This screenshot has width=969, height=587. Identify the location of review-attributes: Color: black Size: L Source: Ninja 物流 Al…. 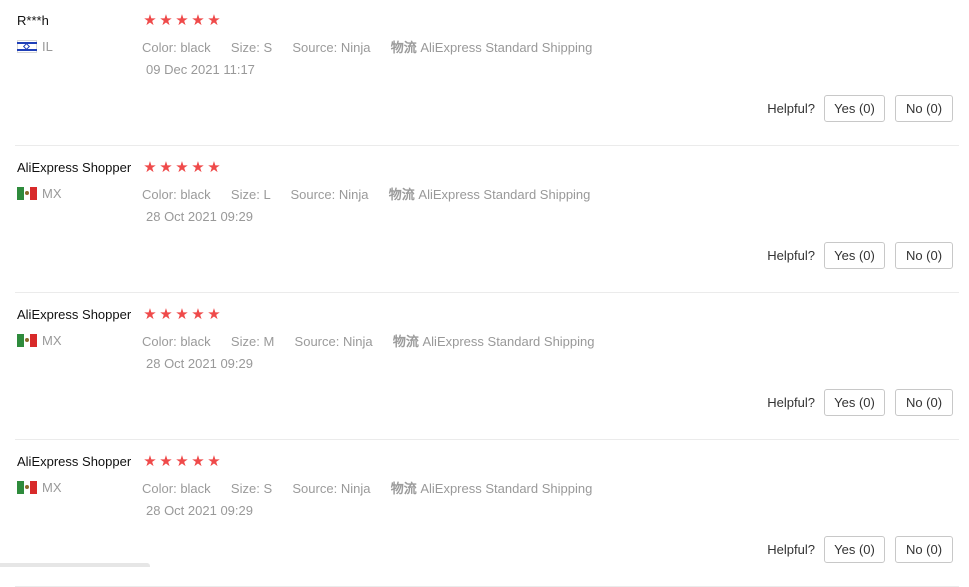
(366, 193).